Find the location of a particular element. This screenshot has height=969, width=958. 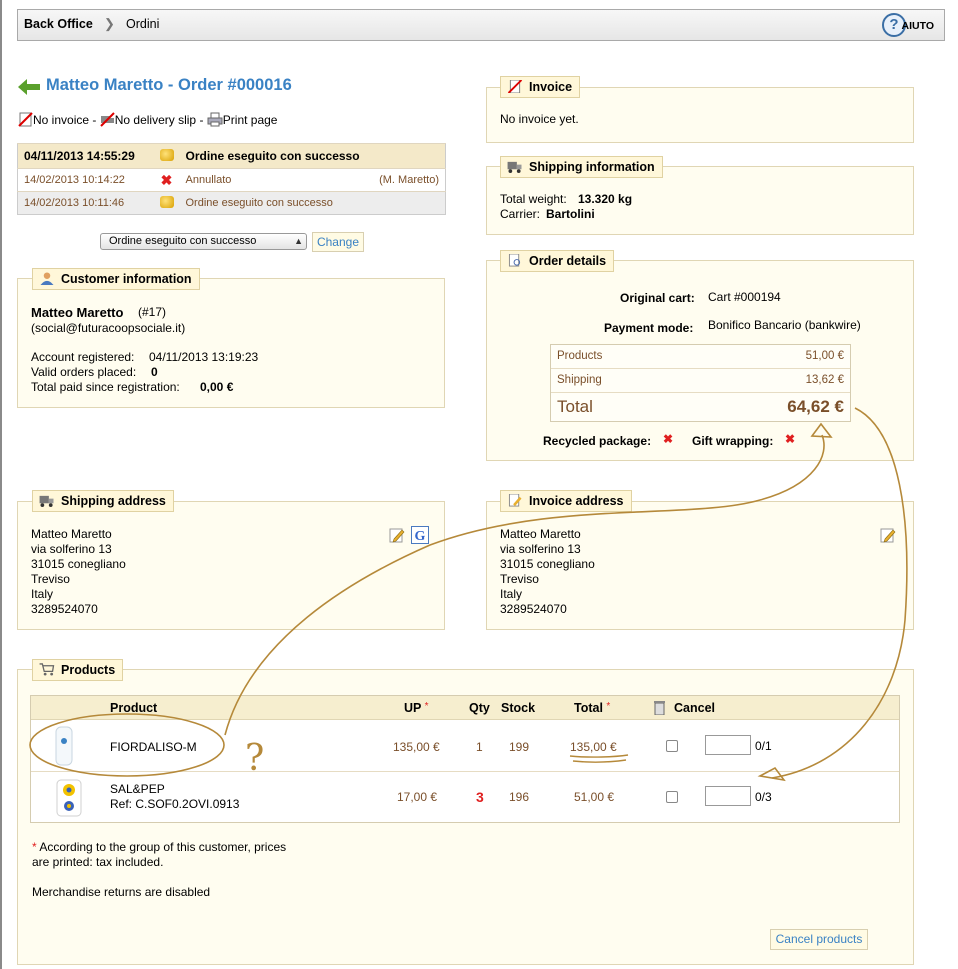

products-value: 51,00 € is located at coordinates (824, 356).